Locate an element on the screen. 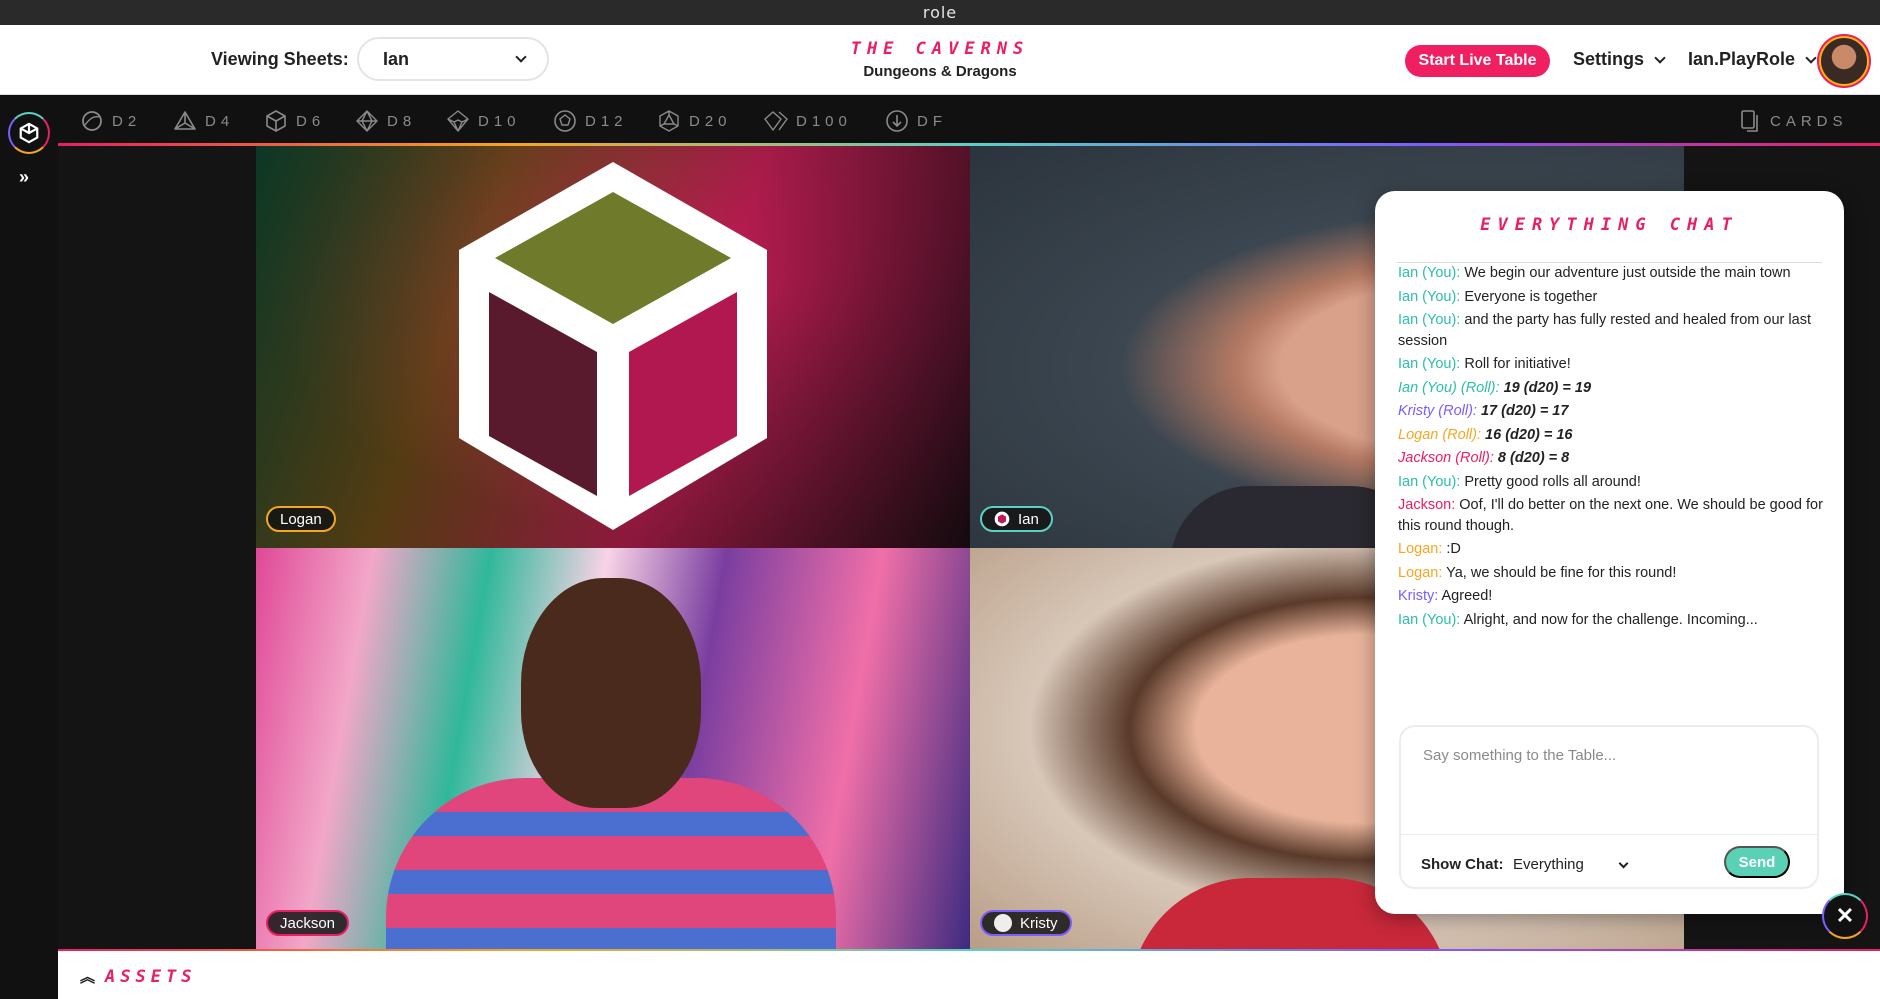  chat-message-author: Logan: is located at coordinates (1420, 549).